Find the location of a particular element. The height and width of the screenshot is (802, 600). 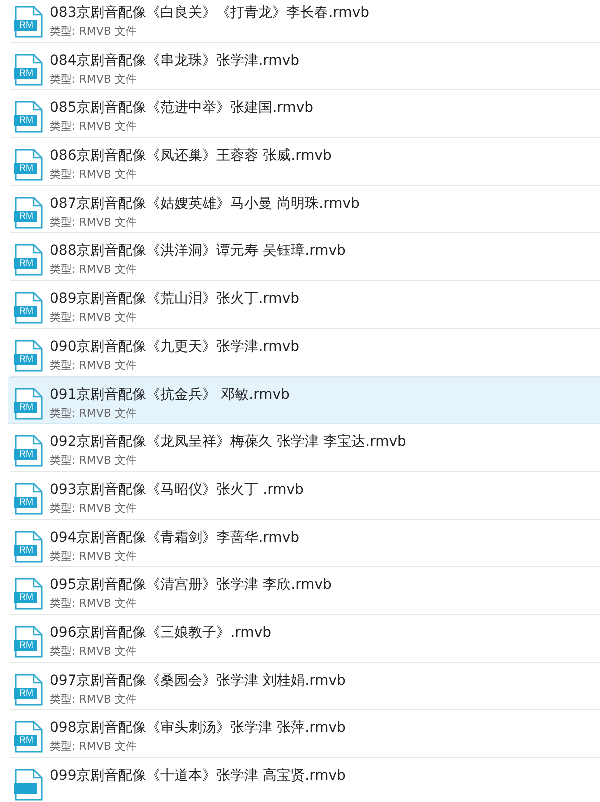

file-name: 098京剧音配像《审头刺汤》张学津 张萍.rmvb is located at coordinates (198, 728).